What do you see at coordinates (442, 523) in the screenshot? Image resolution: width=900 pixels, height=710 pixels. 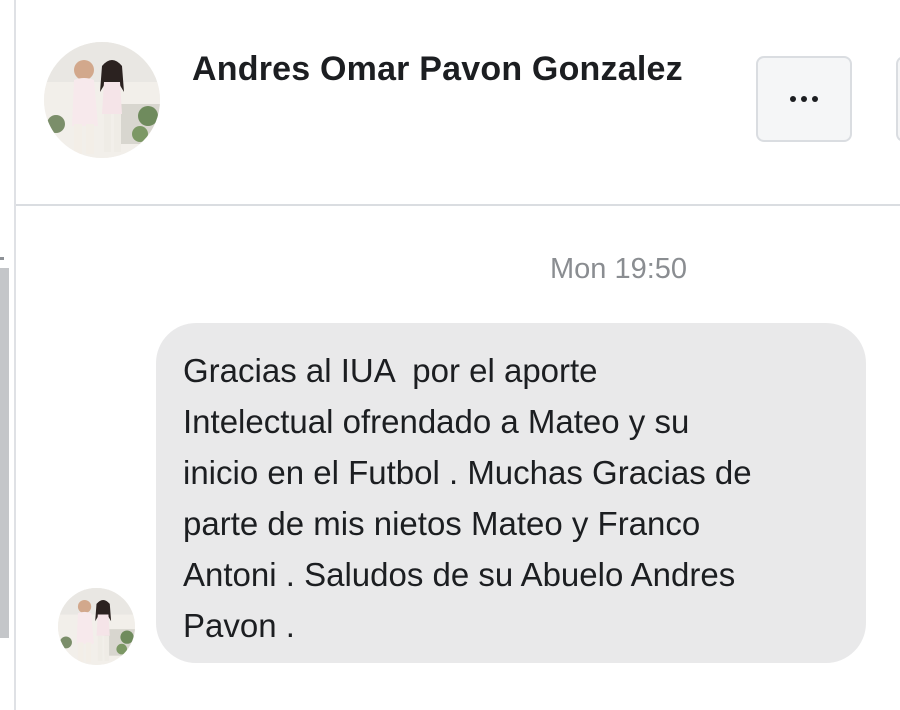 I see `message-line: parte de mis nietos Mateo y Franco` at bounding box center [442, 523].